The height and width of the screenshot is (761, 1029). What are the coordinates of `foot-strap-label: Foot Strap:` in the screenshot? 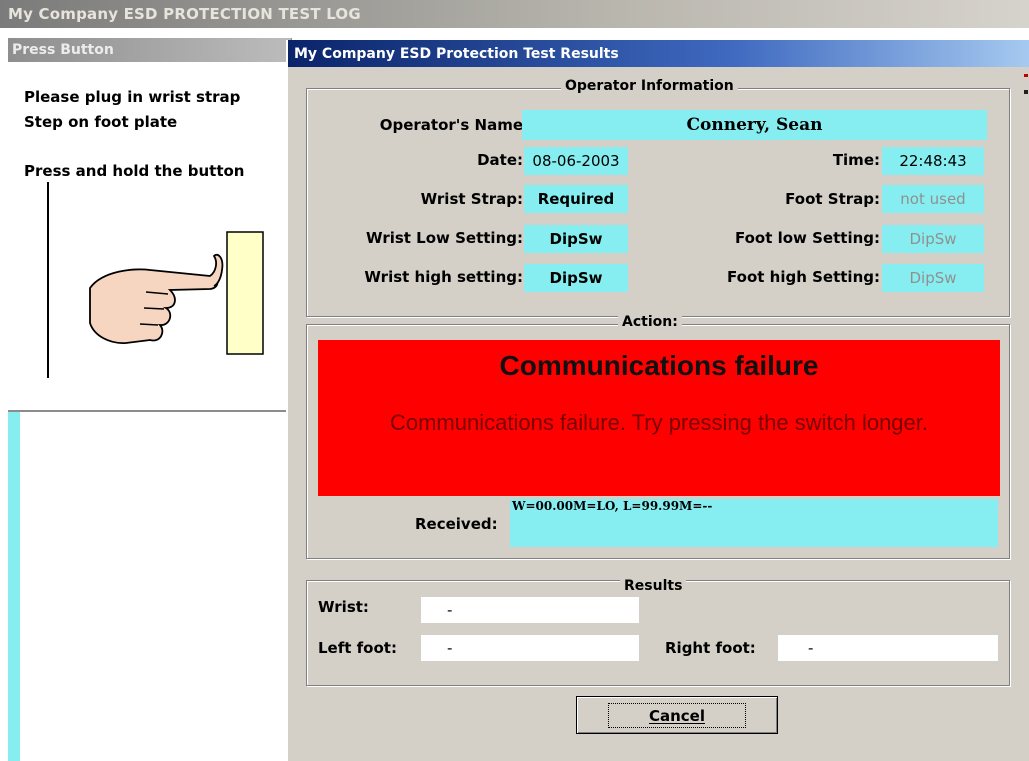 It's located at (832, 199).